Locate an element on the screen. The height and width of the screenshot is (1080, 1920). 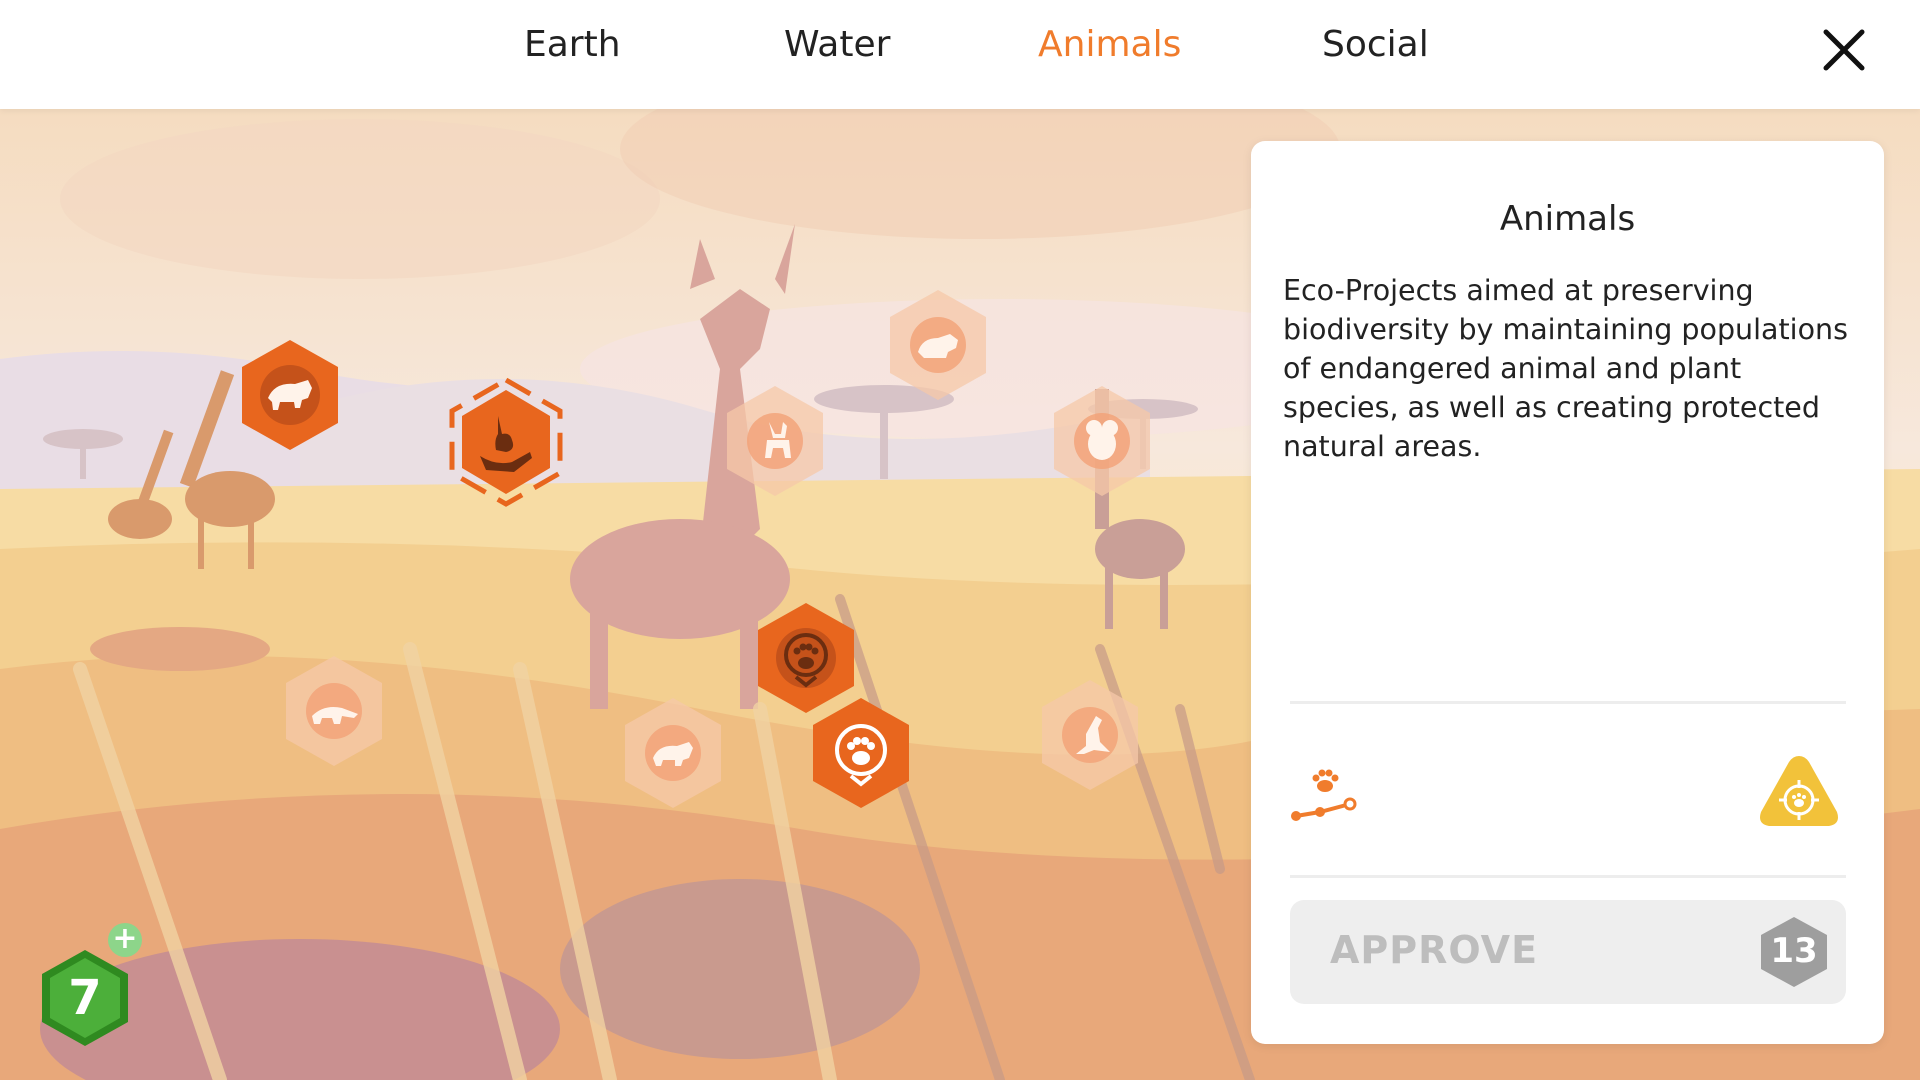
antelope-hex is located at coordinates (775, 441).